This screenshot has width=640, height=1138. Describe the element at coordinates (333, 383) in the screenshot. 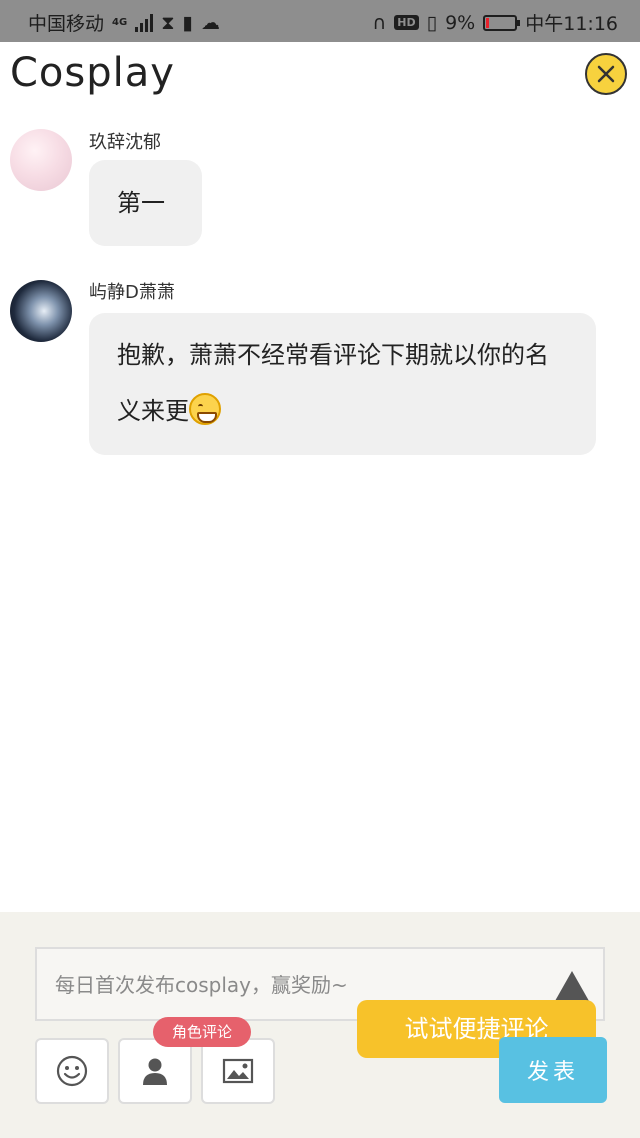

I see `comment-text: 抱歉，萧萧不经常看评论下期就以你的名义来更` at that location.